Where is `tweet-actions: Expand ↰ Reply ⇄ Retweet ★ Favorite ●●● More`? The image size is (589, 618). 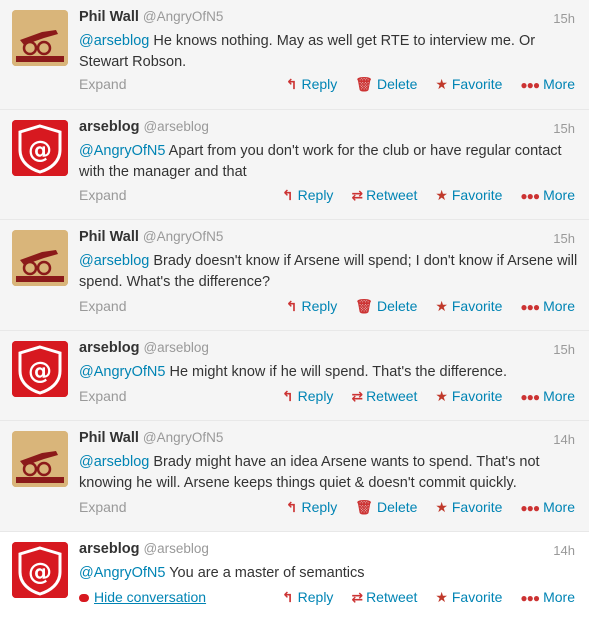
tweet-actions: Expand ↰ Reply ⇄ Retweet ★ Favorite ●●● More is located at coordinates (327, 195).